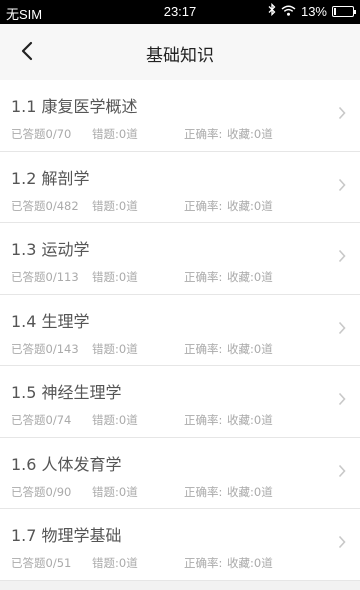 Image resolution: width=360 pixels, height=590 pixels. Describe the element at coordinates (180, 402) in the screenshot. I see `chapter-list-item: 1.5 神经生理学 已答题0/74 错题:0道 正确率: 收藏:0道` at that location.